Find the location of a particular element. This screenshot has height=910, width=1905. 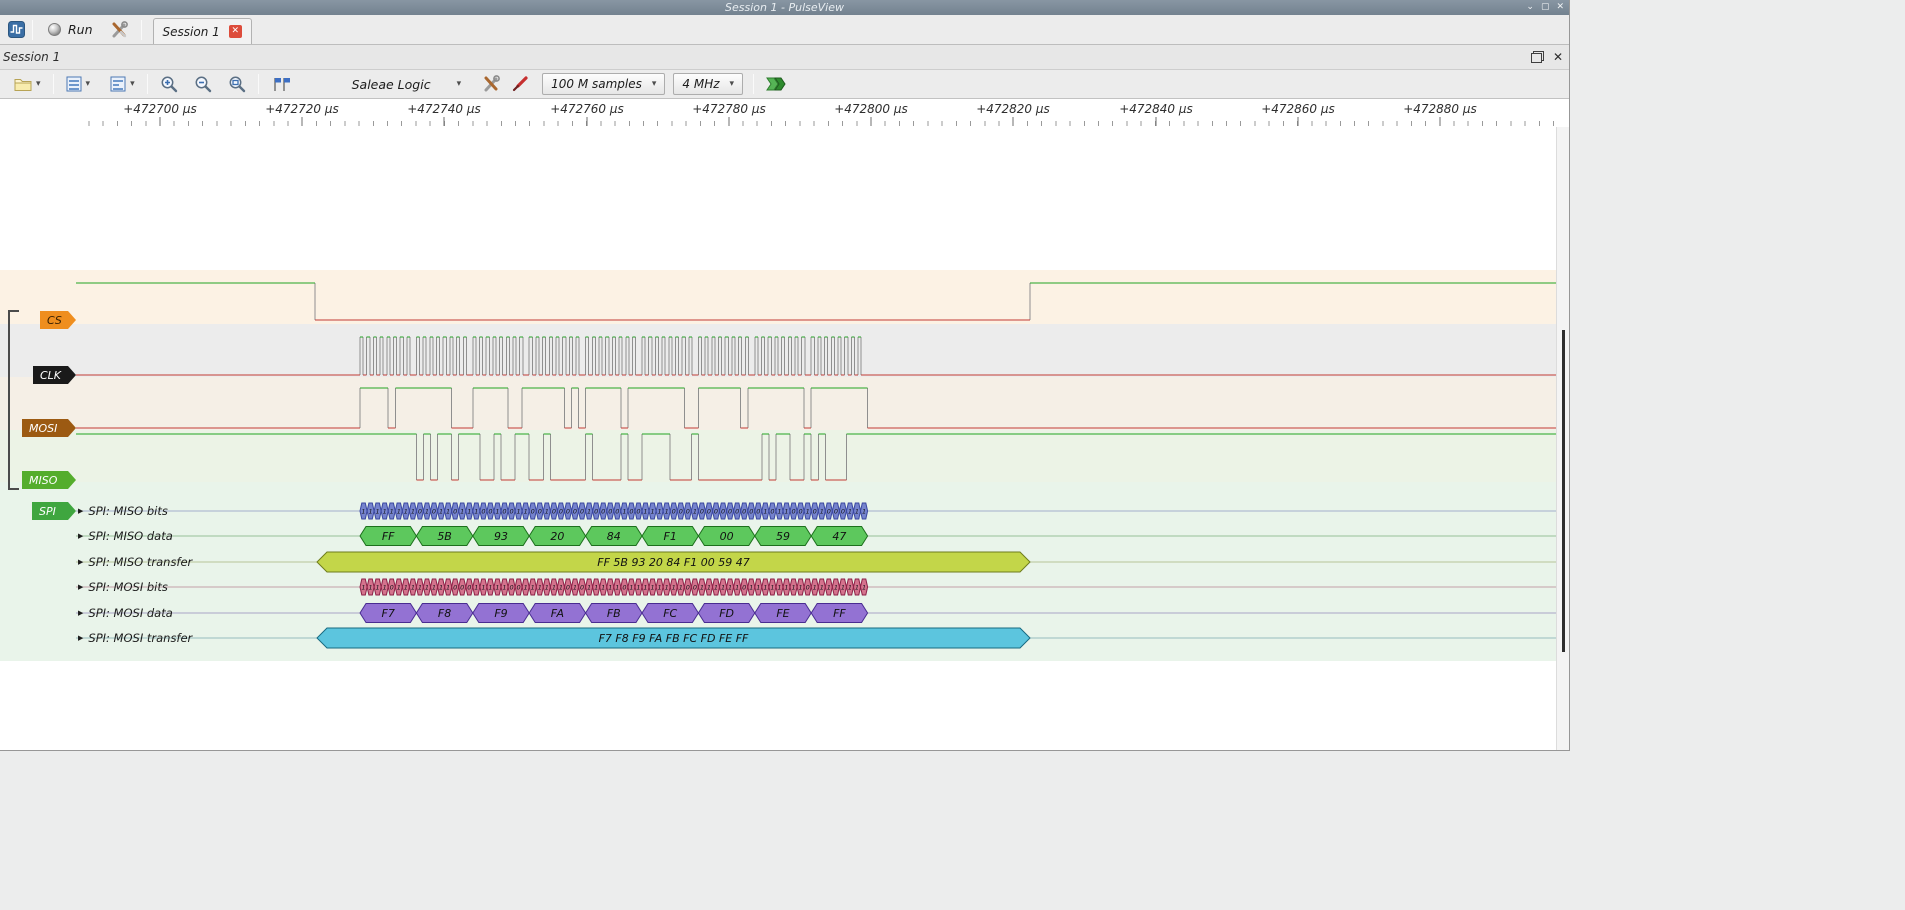

save-selection-button: ▾ is located at coordinates (122, 84).